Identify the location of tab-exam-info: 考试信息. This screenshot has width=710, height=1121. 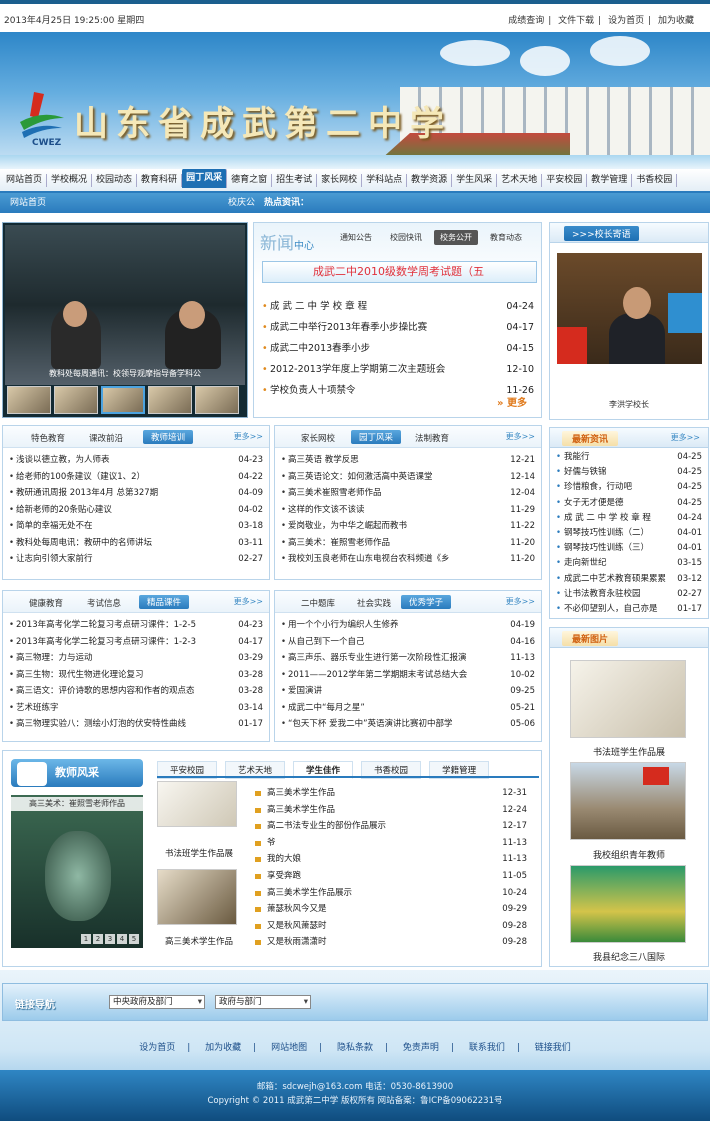
(104, 603).